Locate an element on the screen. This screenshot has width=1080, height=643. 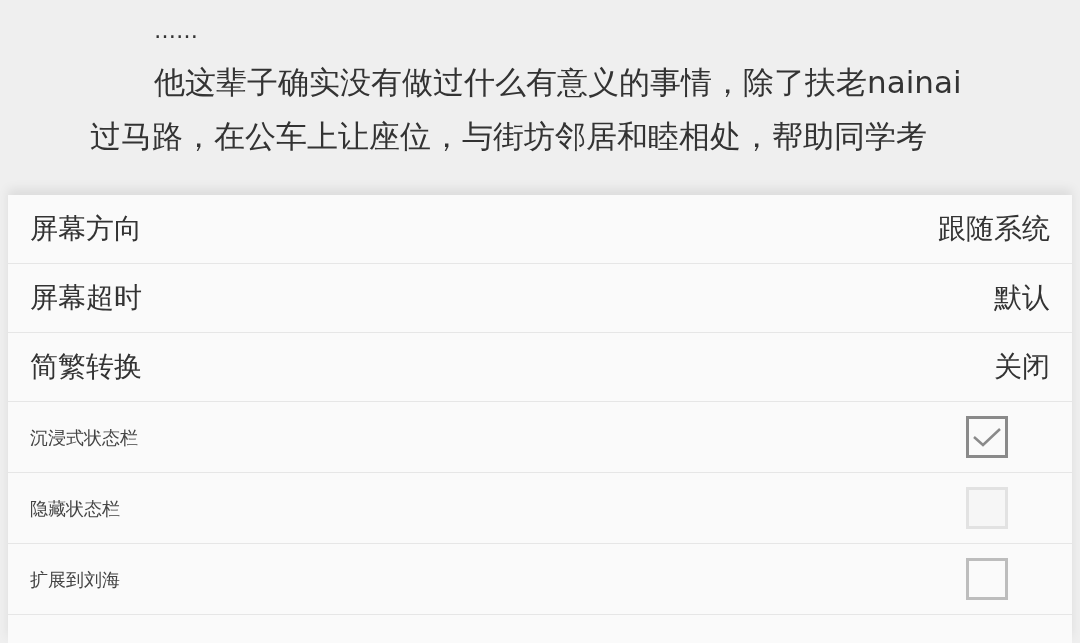
setting-value: 默认 is located at coordinates (1022, 298).